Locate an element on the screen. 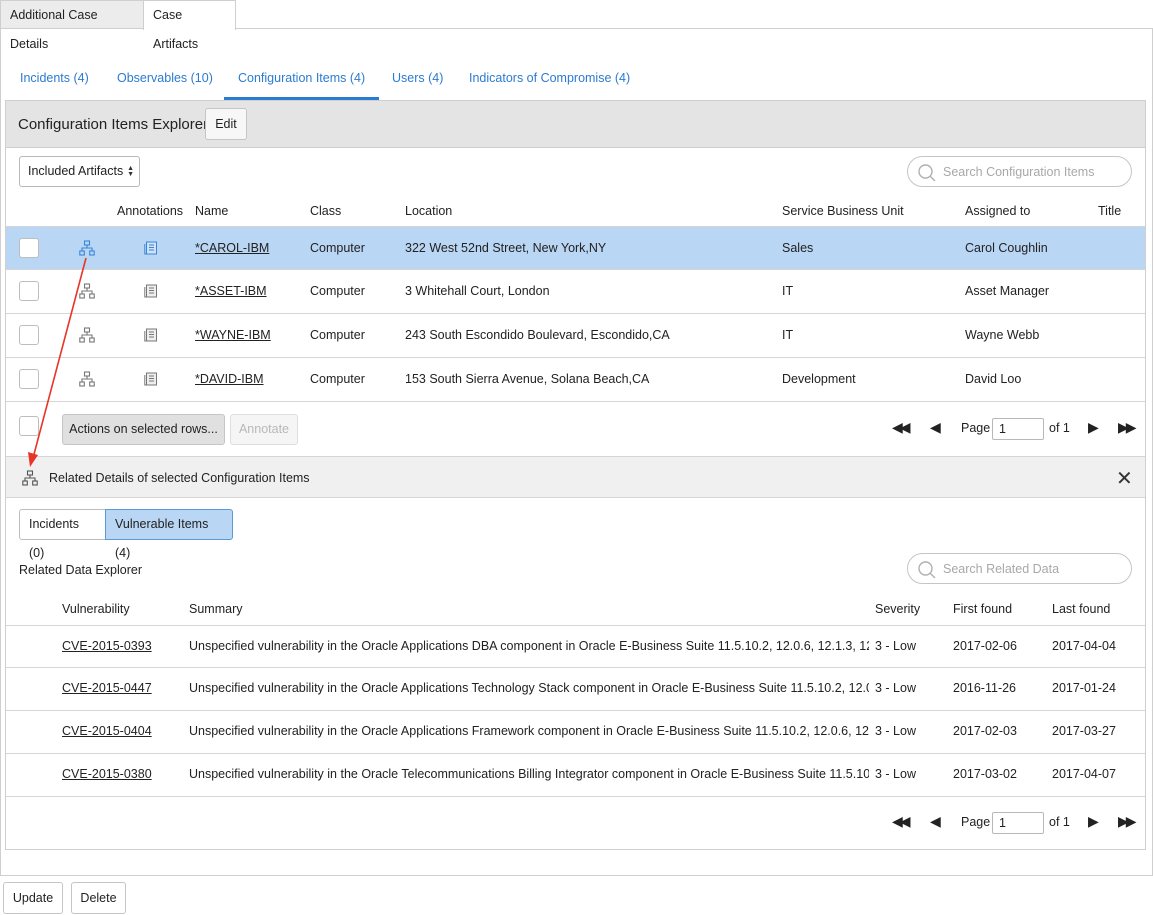 The height and width of the screenshot is (915, 1153). edit-button: Edit is located at coordinates (226, 124).